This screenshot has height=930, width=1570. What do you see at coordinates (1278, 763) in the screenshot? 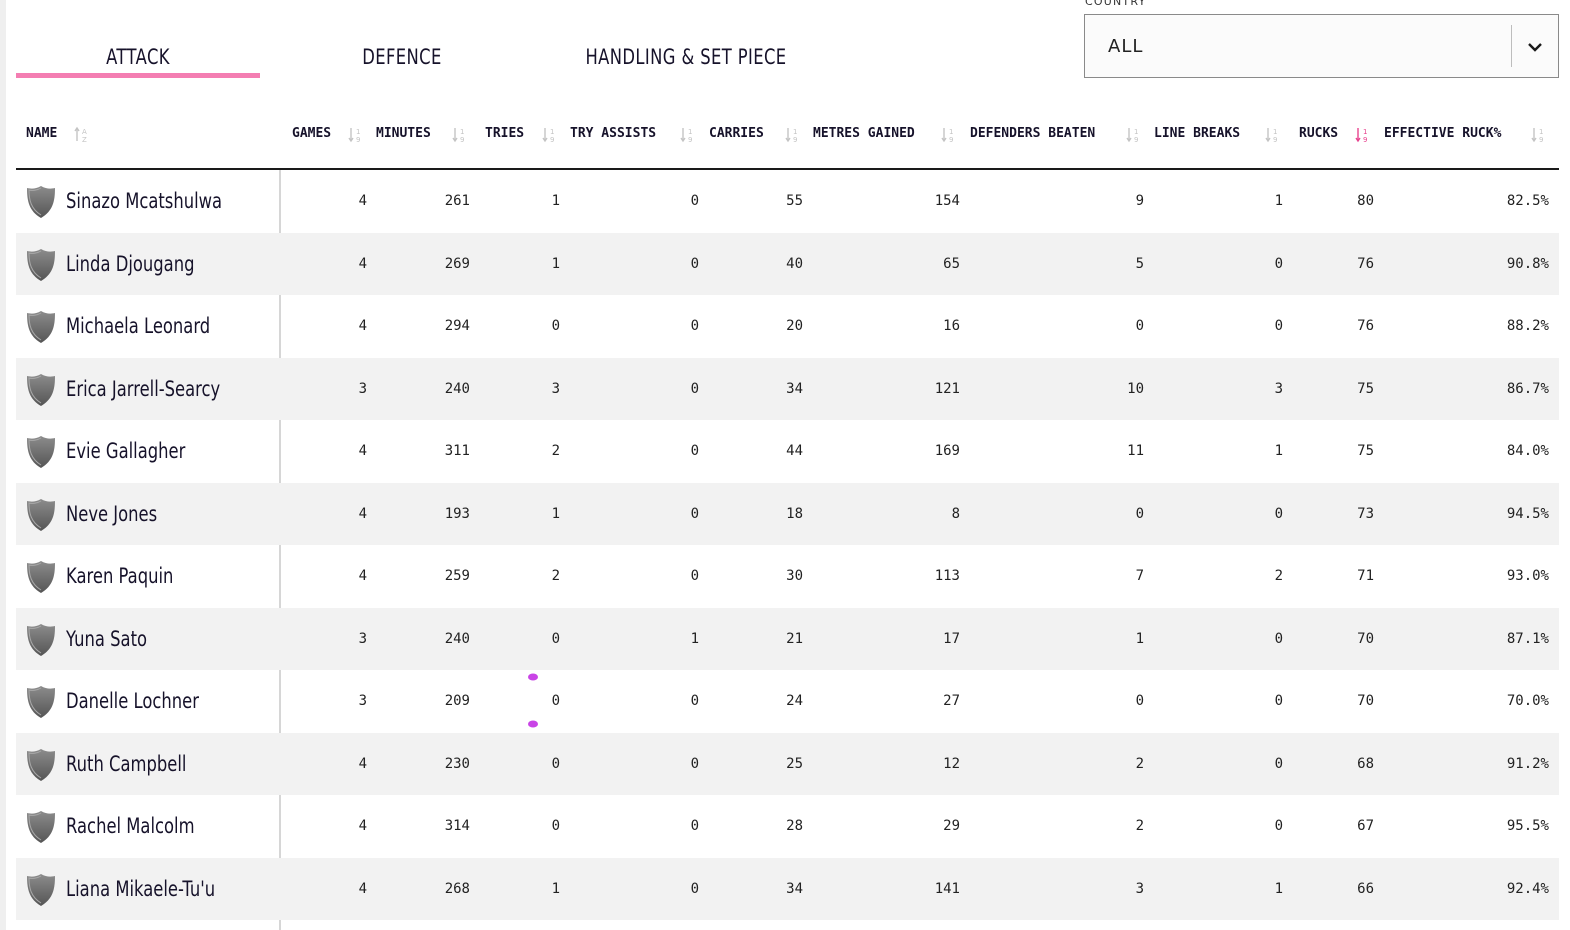
I see `cell-line-breaks: 0` at bounding box center [1278, 763].